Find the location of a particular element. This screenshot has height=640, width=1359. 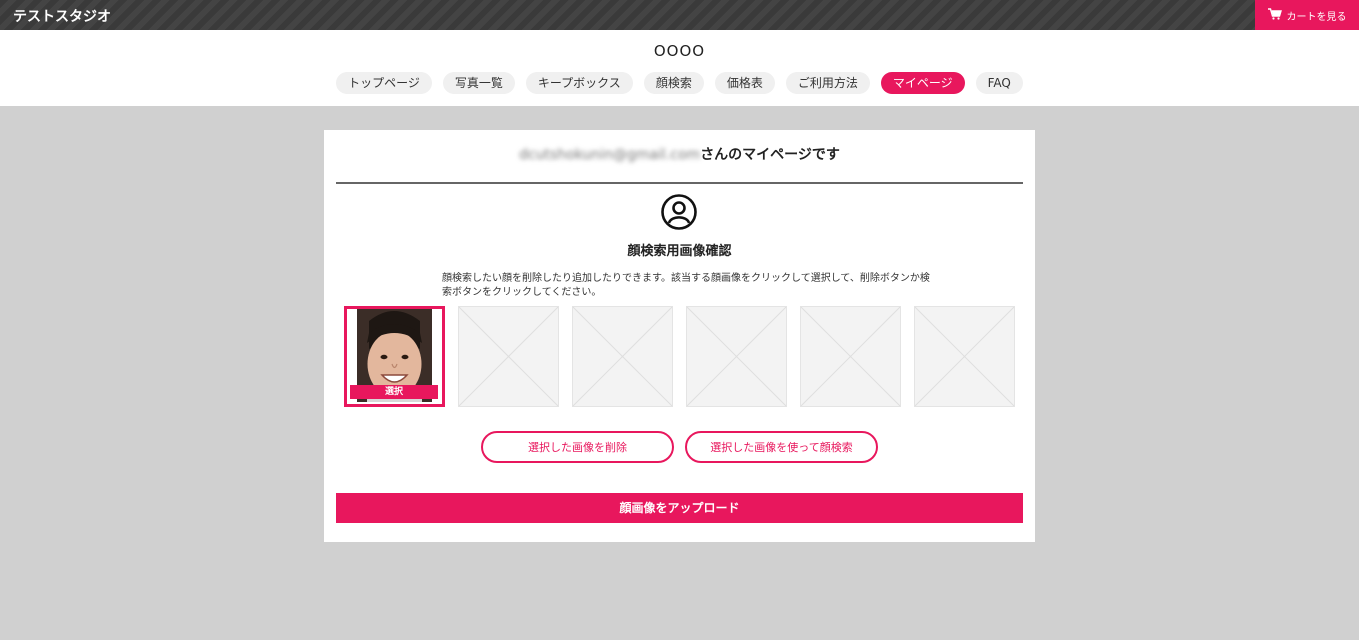

cart-label: カートを見る is located at coordinates (1316, 17).